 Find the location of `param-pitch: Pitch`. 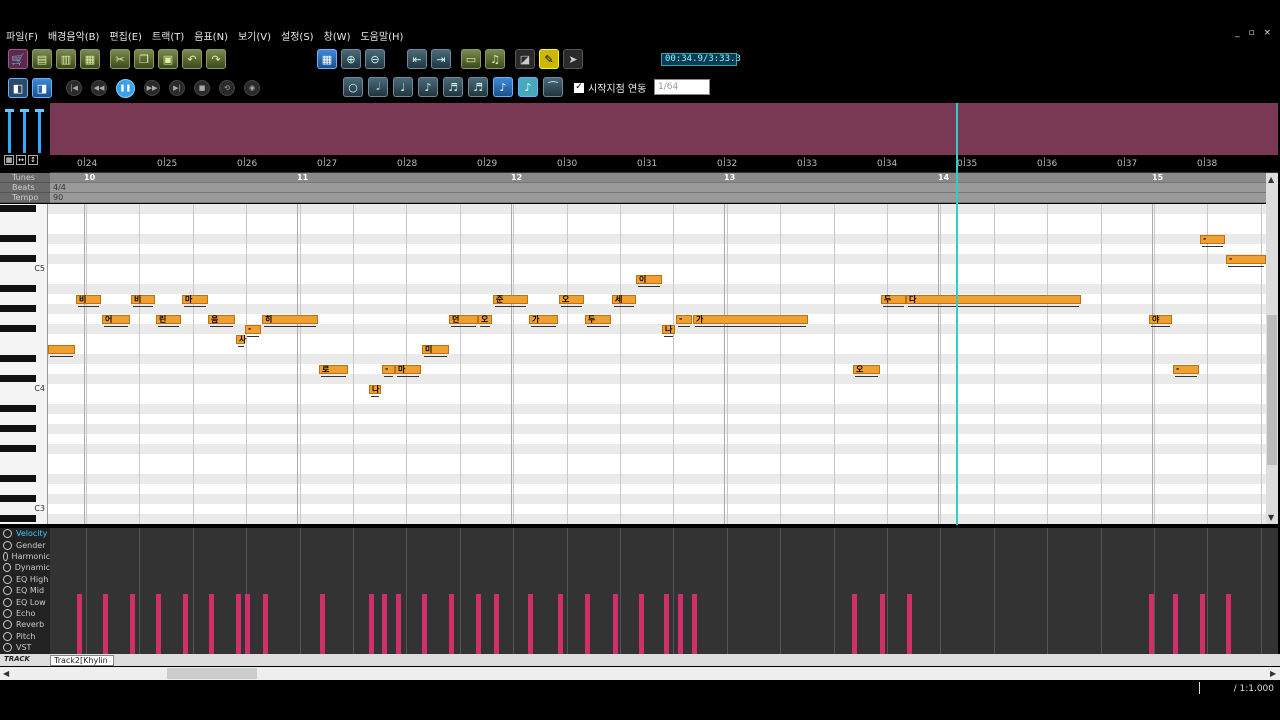

param-pitch: Pitch is located at coordinates (25, 636).